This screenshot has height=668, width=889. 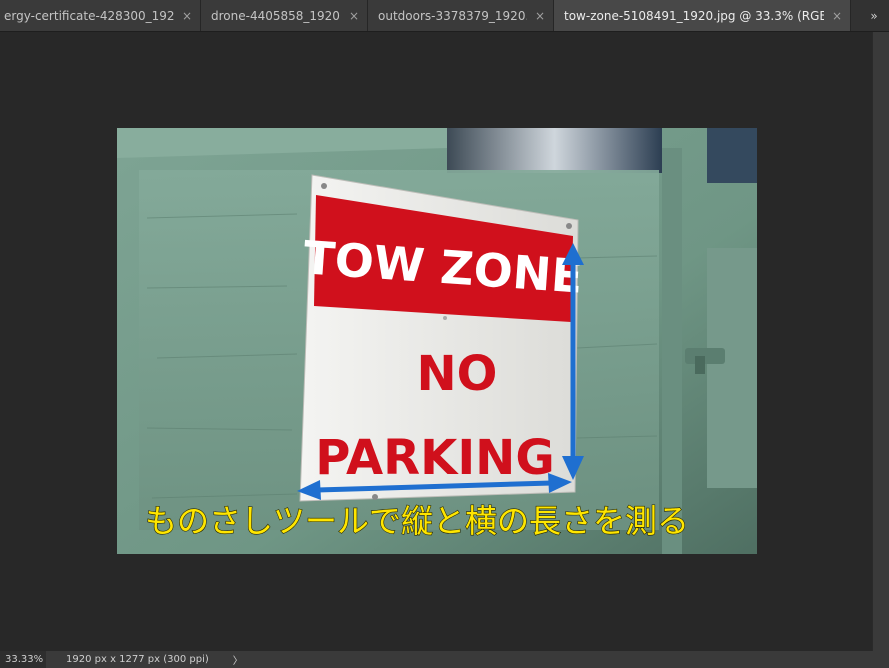 I want to click on tab-energy-certificate: ergy-certificate-428300_1920.jpg ×, so click(x=100, y=15).